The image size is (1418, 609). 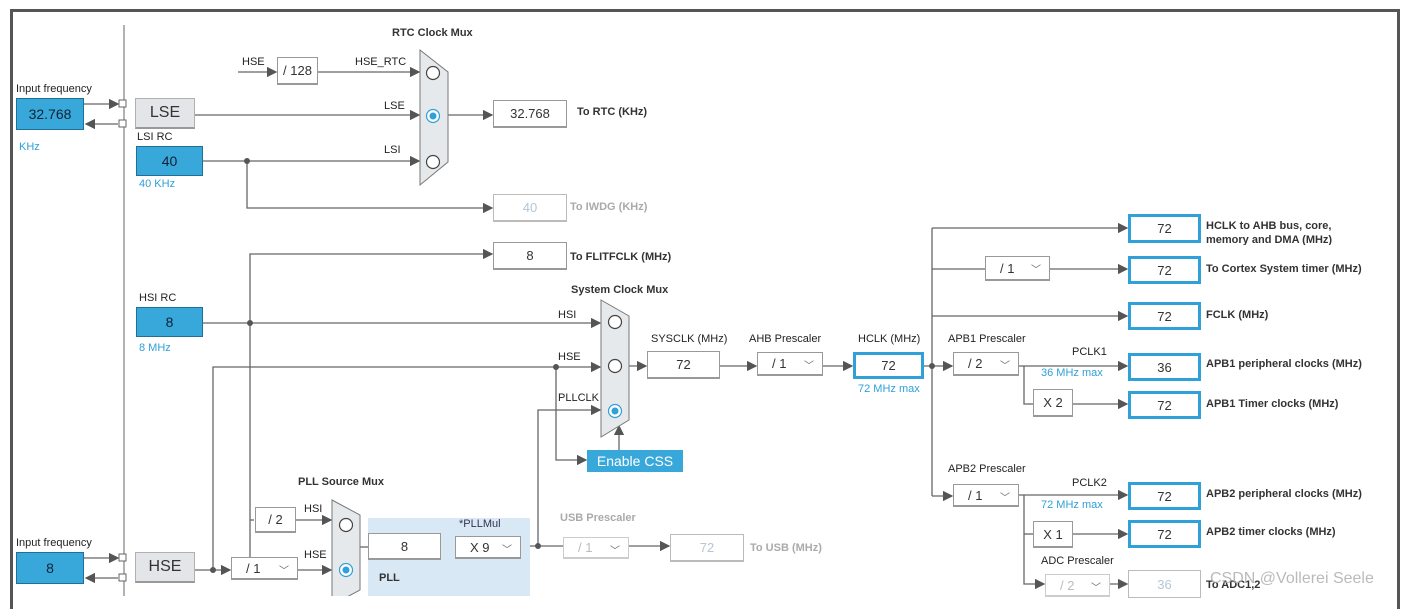 What do you see at coordinates (1164, 228) in the screenshot?
I see `hclk-ahb-output: 72` at bounding box center [1164, 228].